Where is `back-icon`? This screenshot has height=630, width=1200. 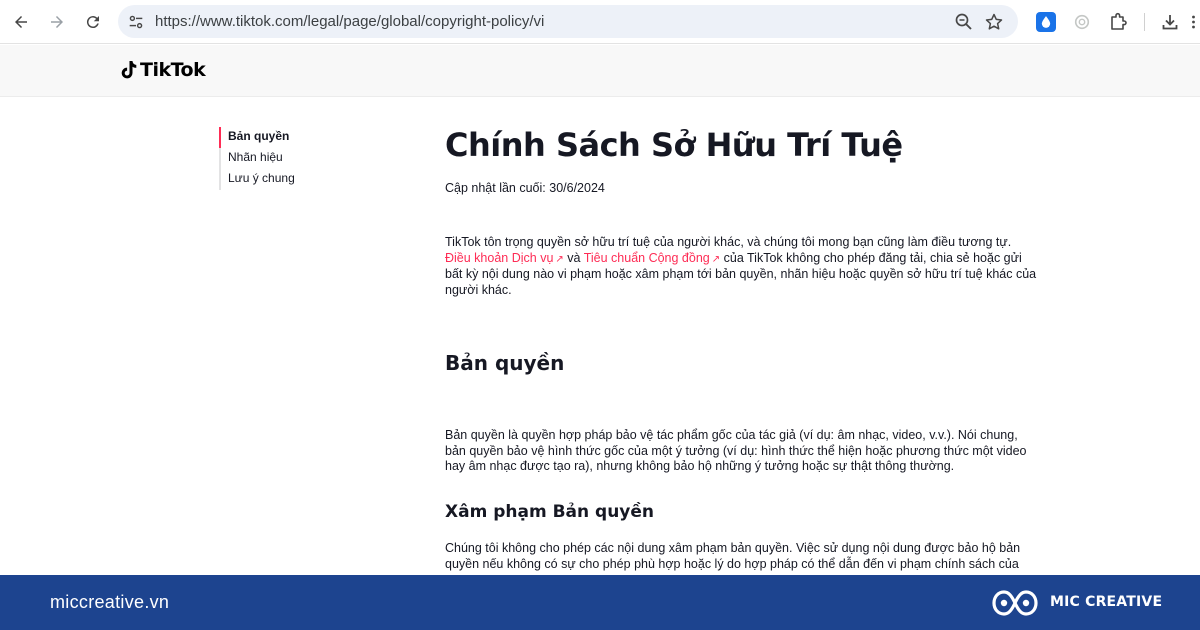
back-icon is located at coordinates (21, 22).